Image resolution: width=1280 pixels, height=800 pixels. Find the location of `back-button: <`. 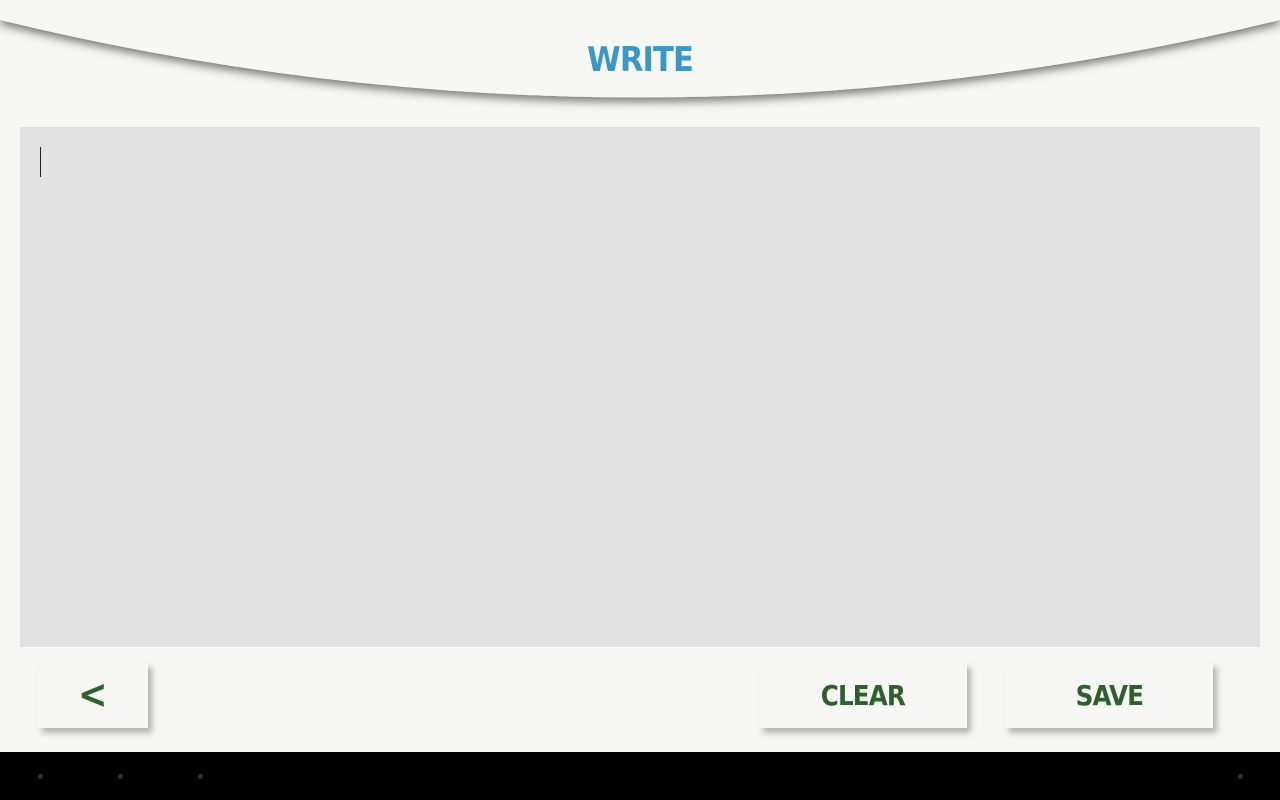

back-button: < is located at coordinates (93, 695).